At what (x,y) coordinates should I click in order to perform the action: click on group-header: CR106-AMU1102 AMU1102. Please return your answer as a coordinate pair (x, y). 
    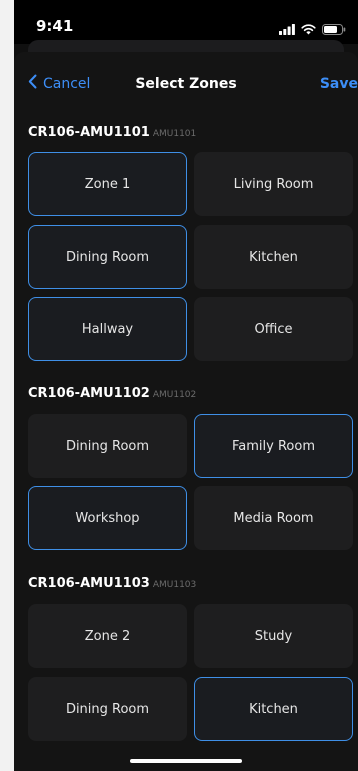
    Looking at the image, I should click on (112, 393).